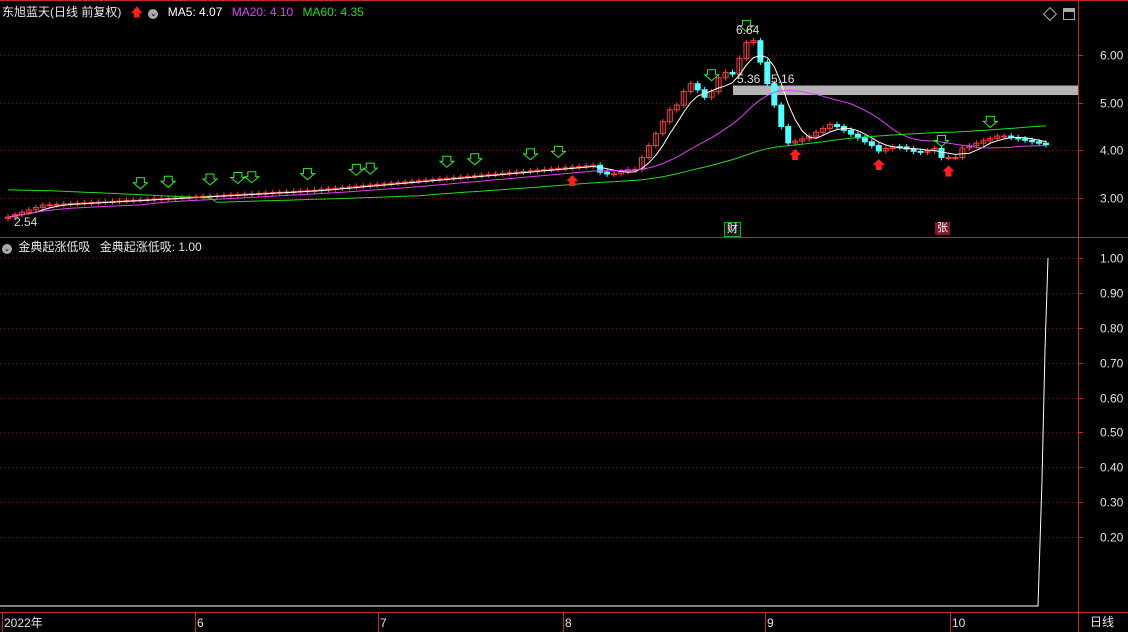  Describe the element at coordinates (1112, 199) in the screenshot. I see `price-tick-label: 3.00` at that location.